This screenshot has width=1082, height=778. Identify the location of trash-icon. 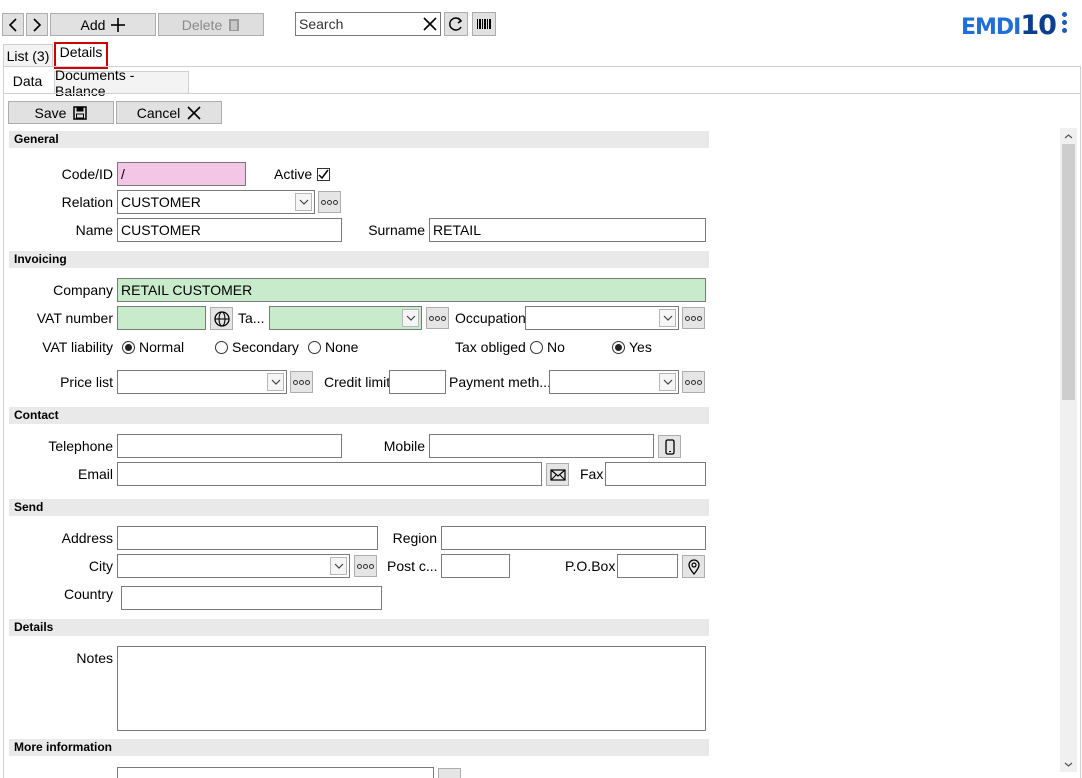
(234, 24).